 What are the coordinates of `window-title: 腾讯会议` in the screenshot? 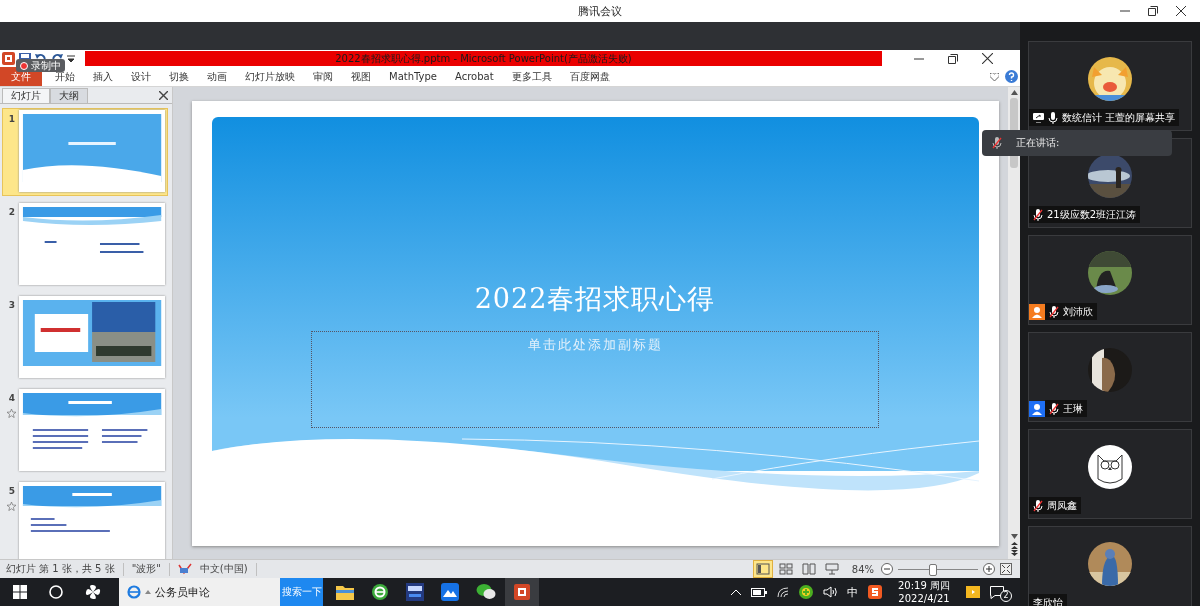 It's located at (600, 11).